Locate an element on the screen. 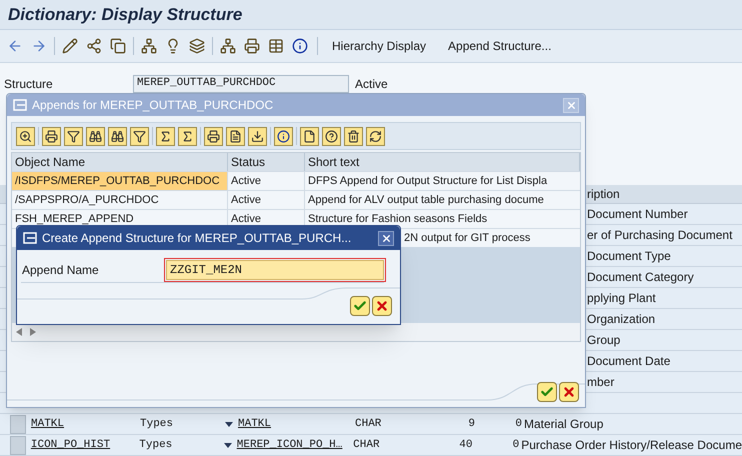 The height and width of the screenshot is (456, 742). scroll-right-icon is located at coordinates (33, 332).